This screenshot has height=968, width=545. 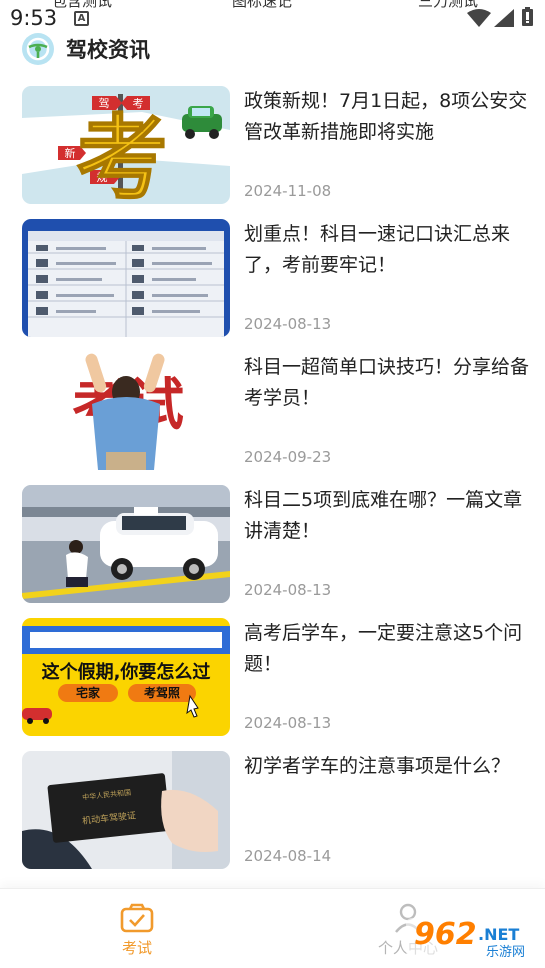 I want to click on status-time: 9:53, so click(x=34, y=18).